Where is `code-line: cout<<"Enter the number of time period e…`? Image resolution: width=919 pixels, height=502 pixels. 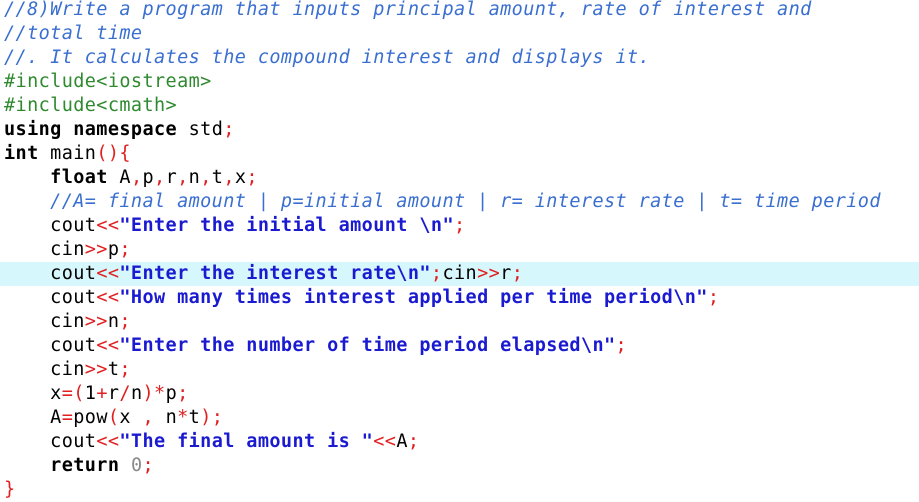
code-line: cout<<"Enter the number of time period e… is located at coordinates (459, 346).